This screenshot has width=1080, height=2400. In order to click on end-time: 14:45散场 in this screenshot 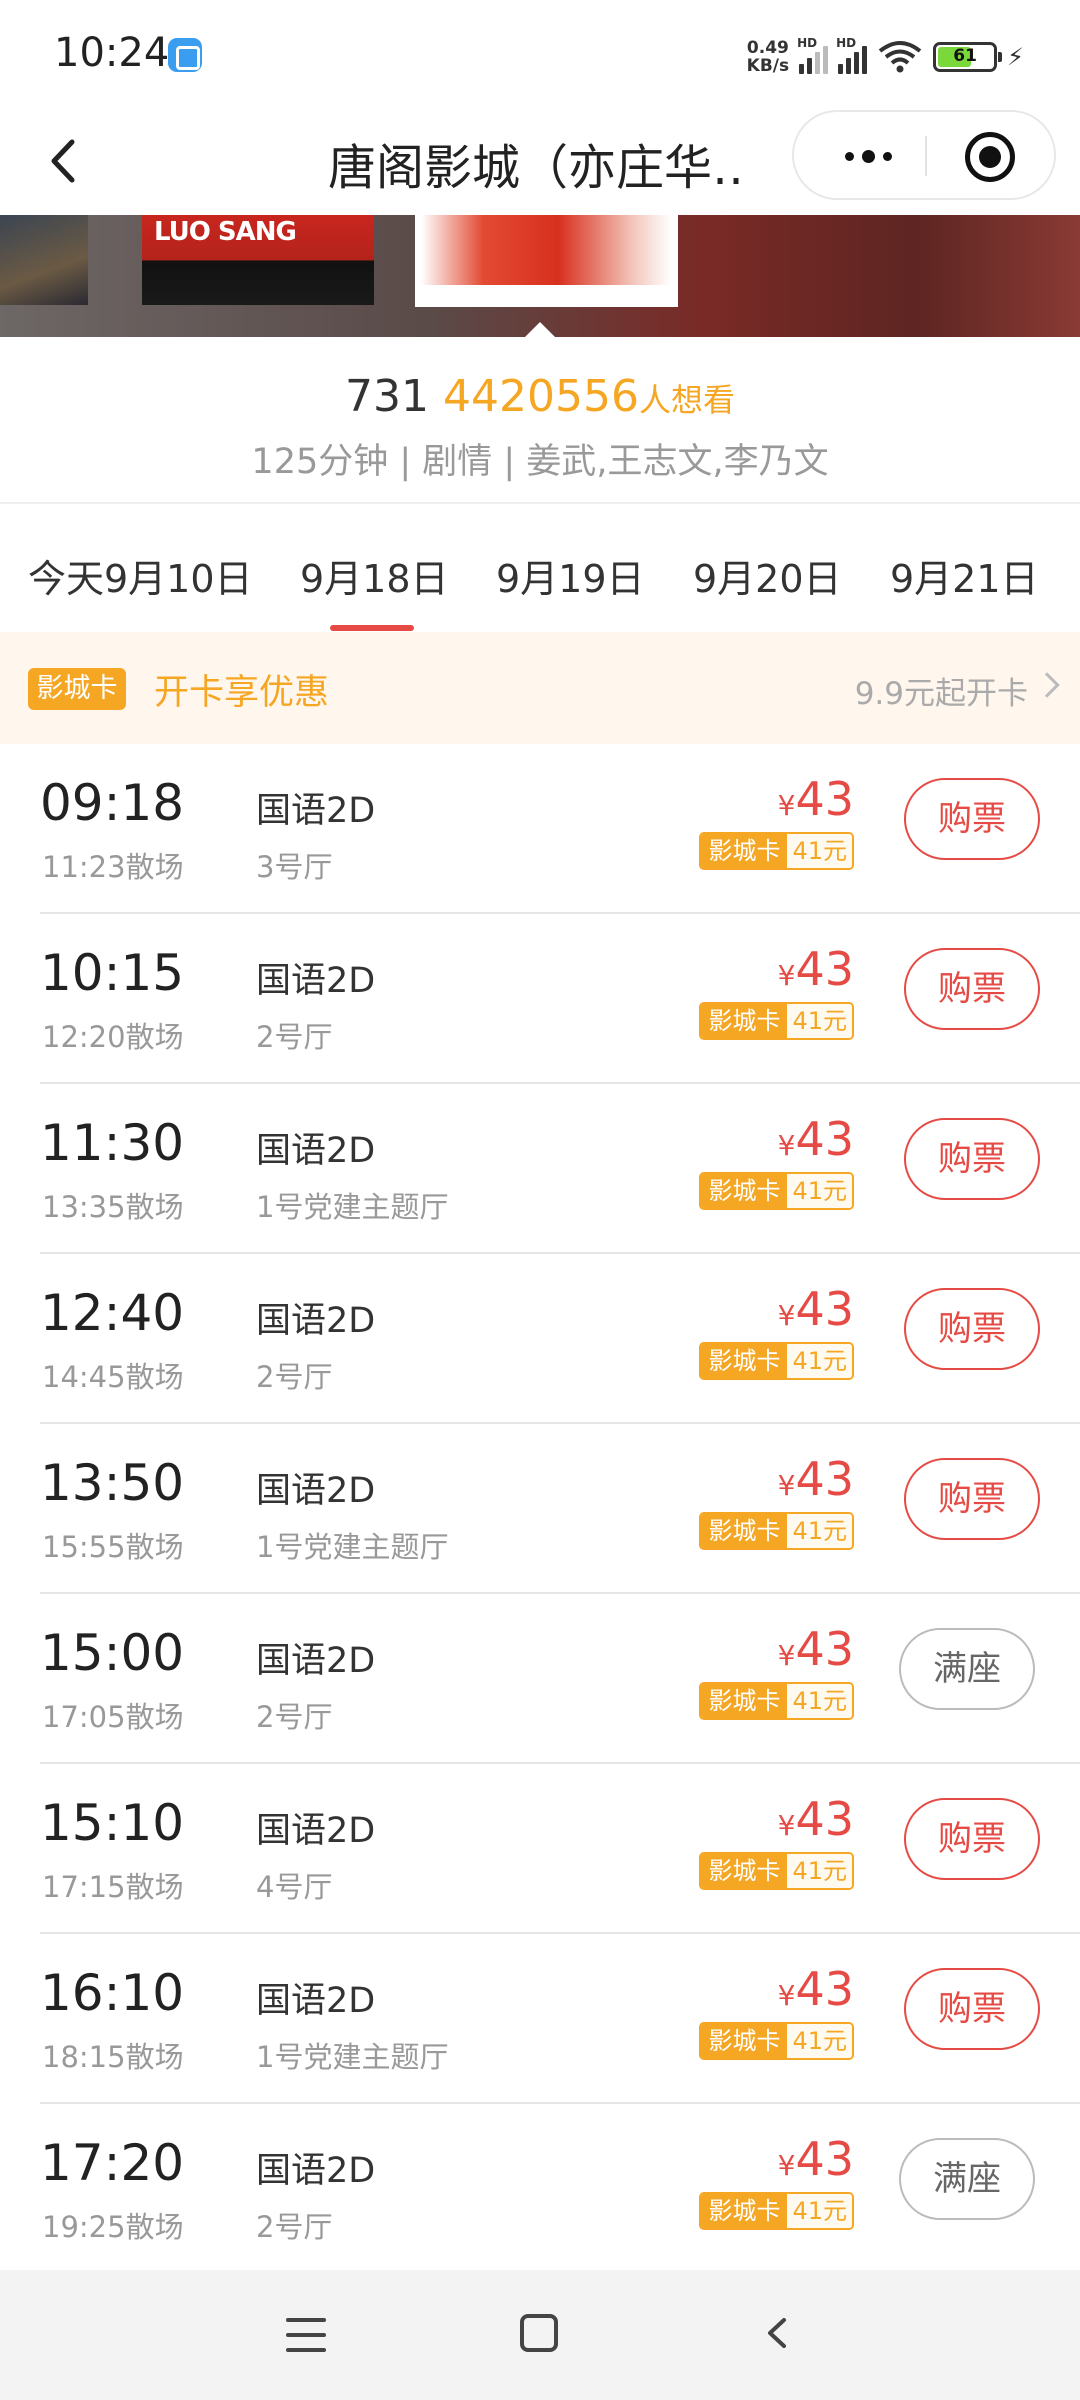, I will do `click(113, 1377)`.